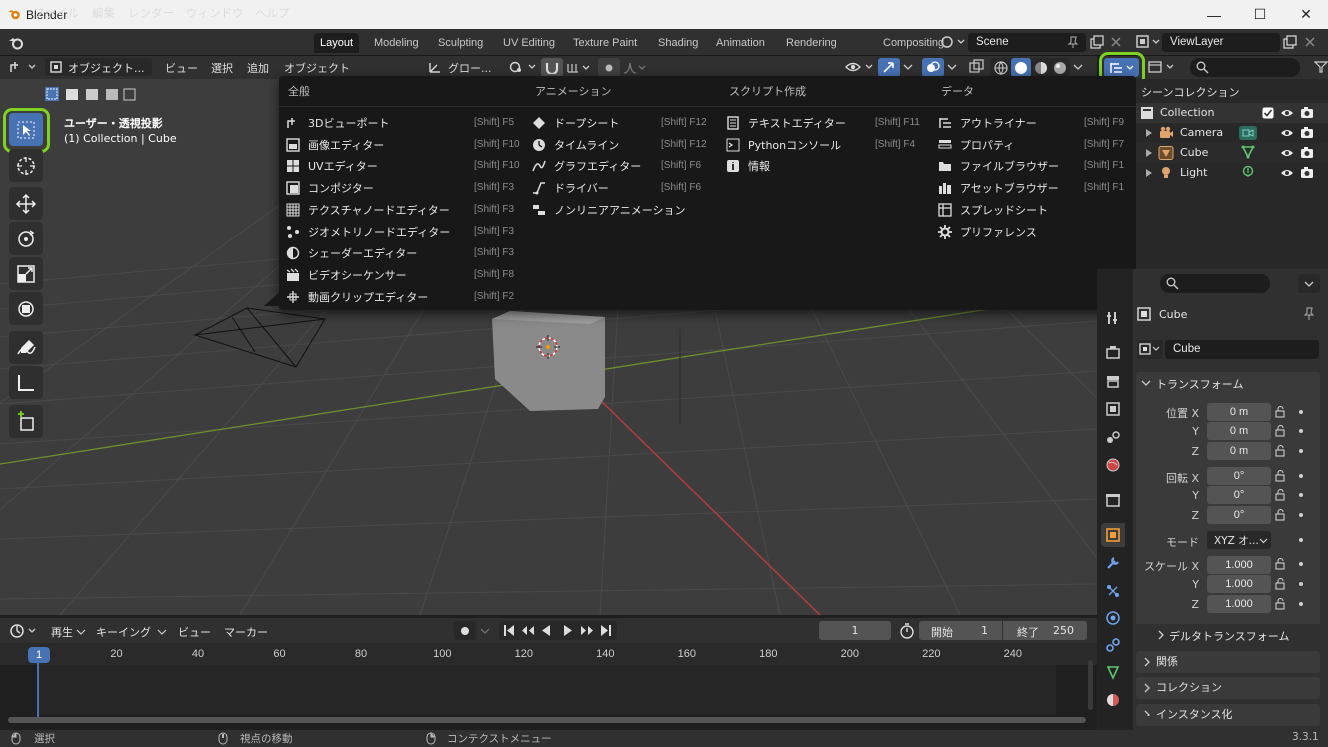 This screenshot has width=1328, height=747. I want to click on location-x-field: 0 m, so click(1239, 412).